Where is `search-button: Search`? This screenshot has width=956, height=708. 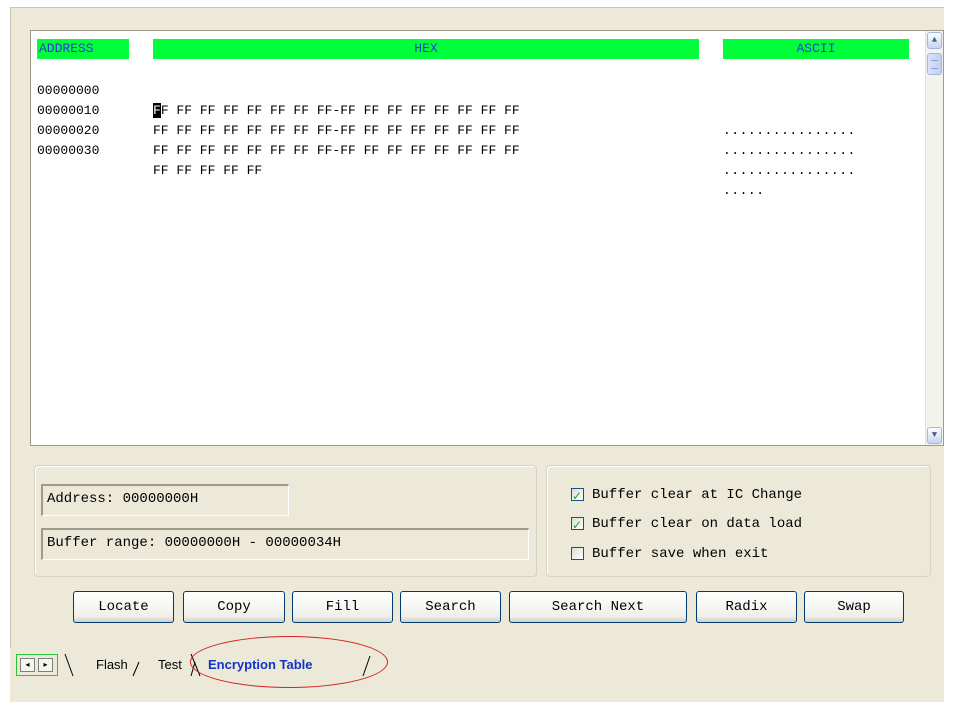
search-button: Search is located at coordinates (450, 607).